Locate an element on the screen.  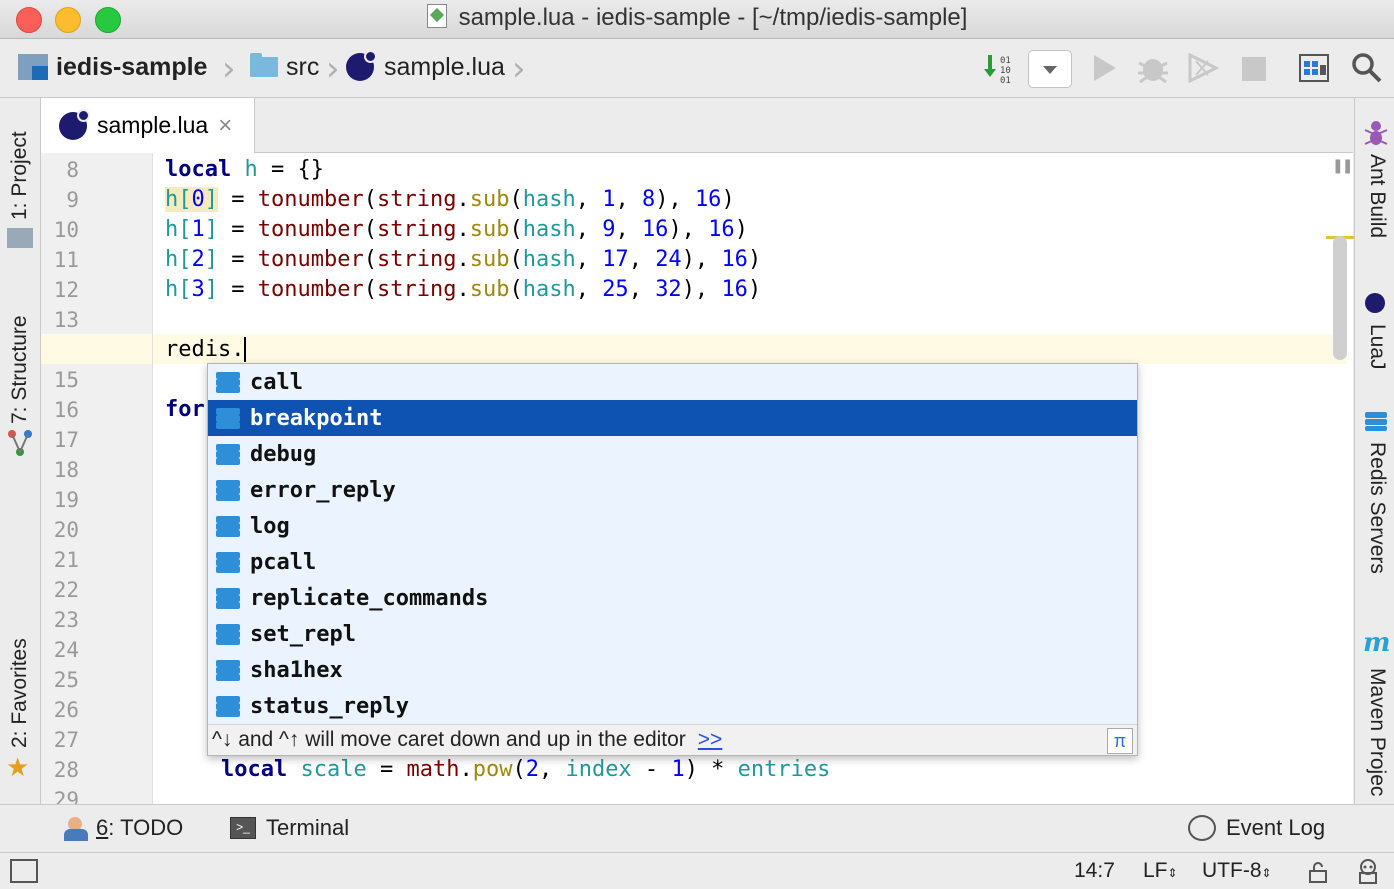
bottom-tool-bar: 6: TODO >_ Terminal Event Log is located at coordinates (697, 828).